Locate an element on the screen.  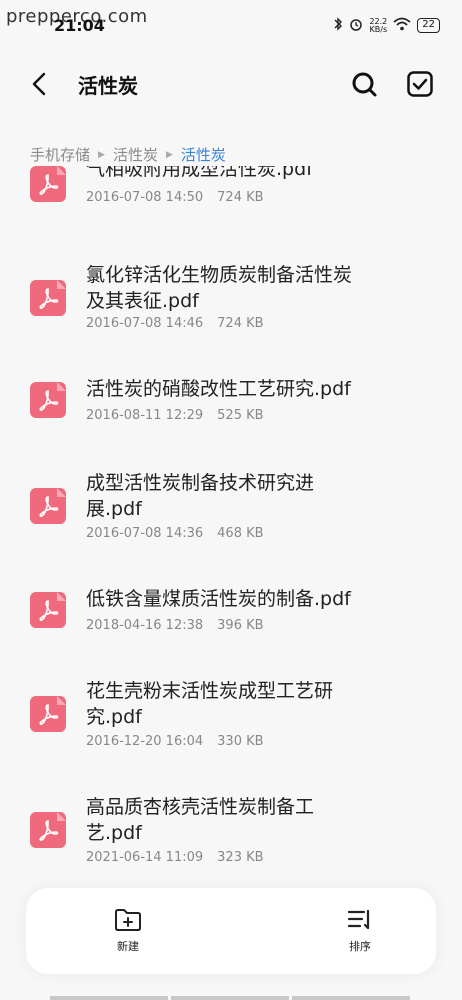
file-list-item: 成型活性炭制备技术研究进展.pdf 2016-07-08 14:36 468 KB is located at coordinates (231, 510).